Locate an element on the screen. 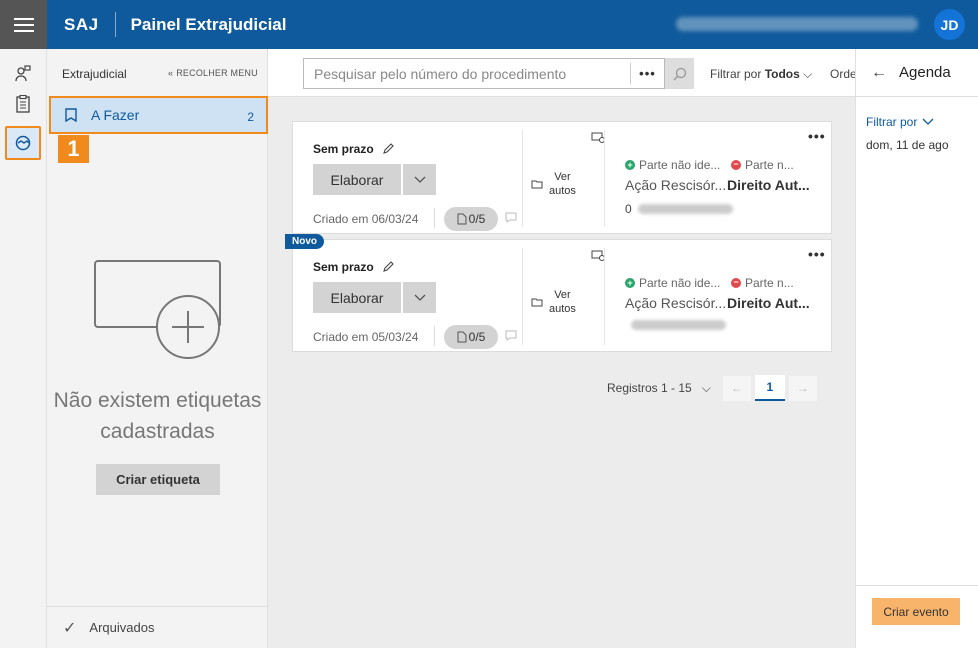 This screenshot has height=648, width=978. procedure-number is located at coordinates (675, 325).